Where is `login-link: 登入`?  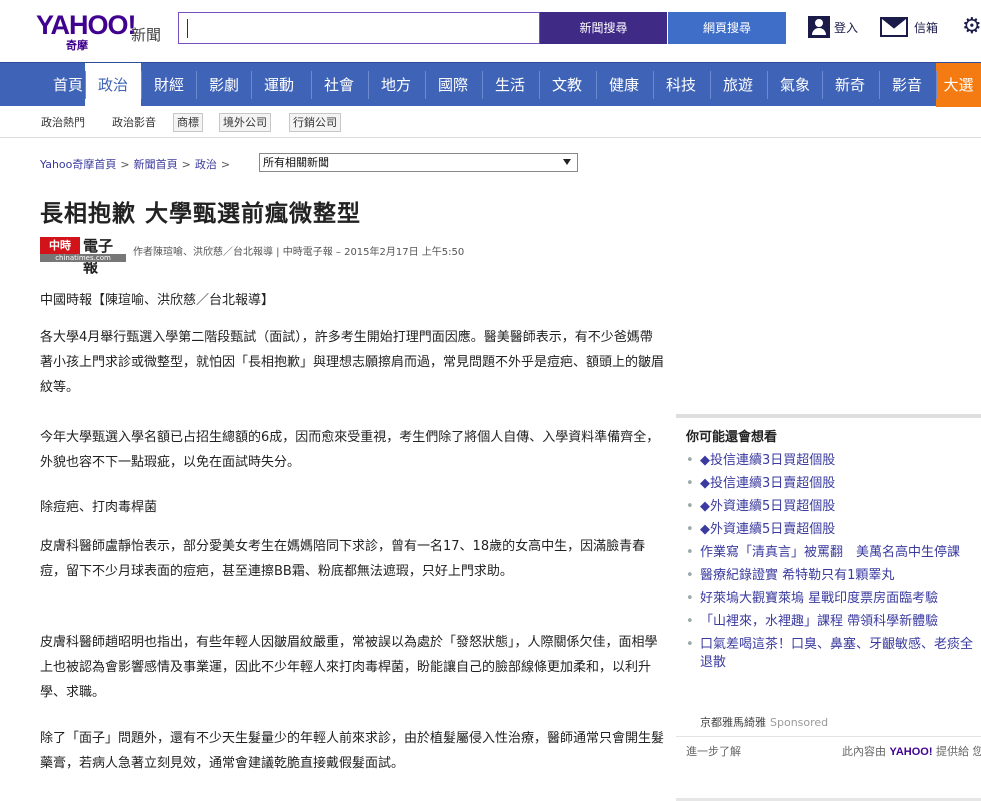 login-link: 登入 is located at coordinates (833, 27).